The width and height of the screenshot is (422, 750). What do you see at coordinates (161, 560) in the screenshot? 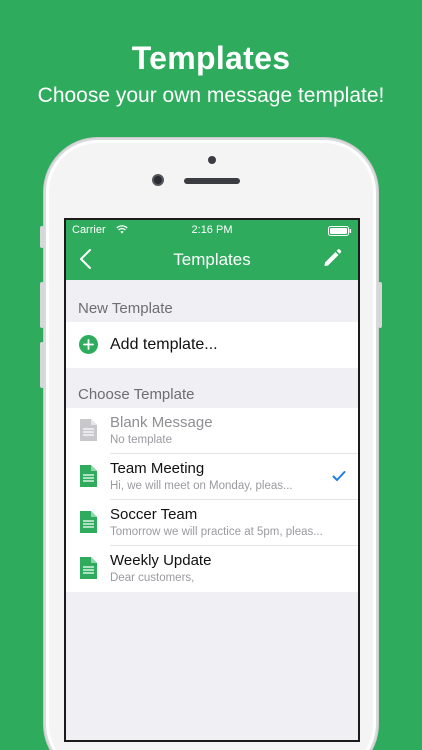
I see `template-title: Weekly Update` at bounding box center [161, 560].